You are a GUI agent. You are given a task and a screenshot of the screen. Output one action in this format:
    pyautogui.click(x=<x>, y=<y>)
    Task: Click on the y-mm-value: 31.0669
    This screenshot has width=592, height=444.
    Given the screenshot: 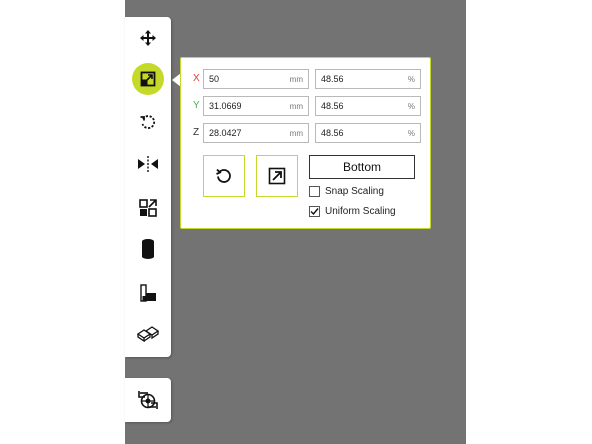 What is the action you would take?
    pyautogui.click(x=225, y=106)
    